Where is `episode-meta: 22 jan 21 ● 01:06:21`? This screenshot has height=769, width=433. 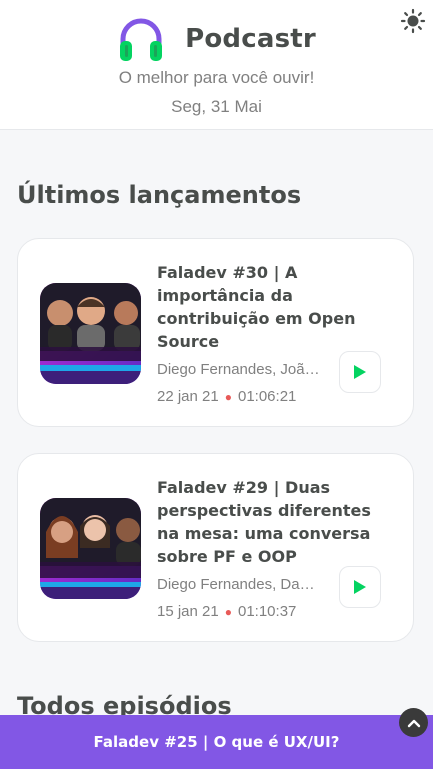
episode-meta: 22 jan 21 ● 01:06:21 is located at coordinates (226, 396).